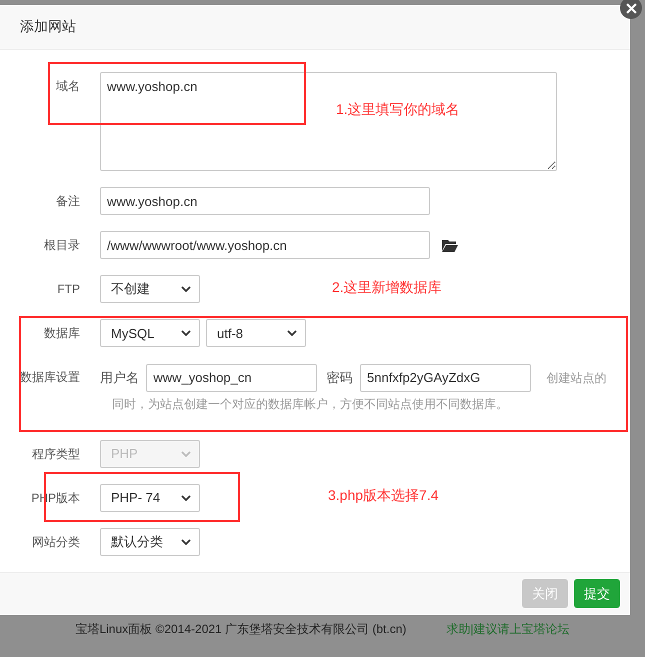  What do you see at coordinates (265, 245) in the screenshot?
I see `path-field: /www/wwwroot/www.yoshop.cn` at bounding box center [265, 245].